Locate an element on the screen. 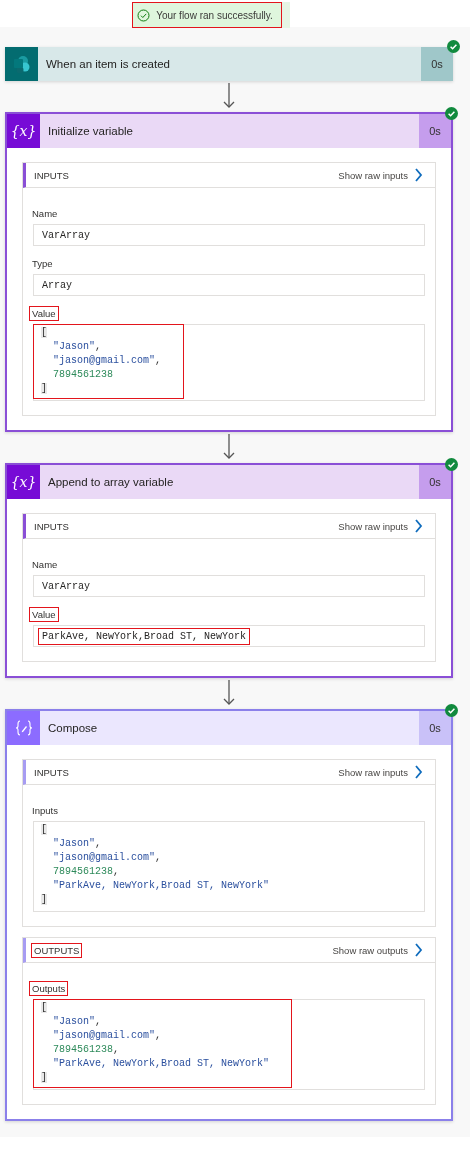 This screenshot has height=1149, width=474. list-logo-icon is located at coordinates (21, 64).